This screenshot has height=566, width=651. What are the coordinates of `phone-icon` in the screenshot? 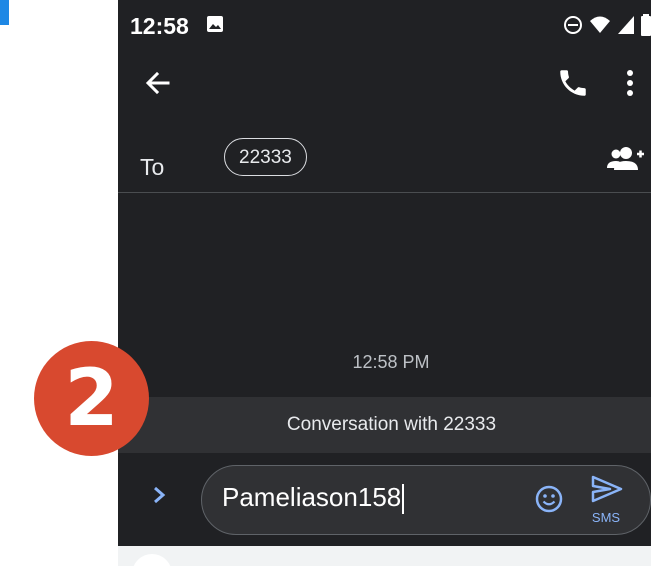 It's located at (573, 83).